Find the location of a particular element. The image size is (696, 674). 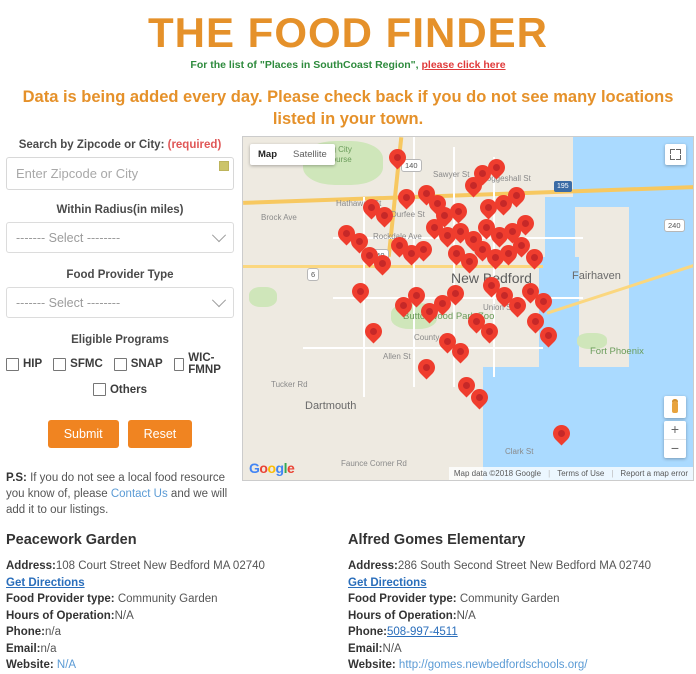

map-zoom-control: + − is located at coordinates (675, 439).